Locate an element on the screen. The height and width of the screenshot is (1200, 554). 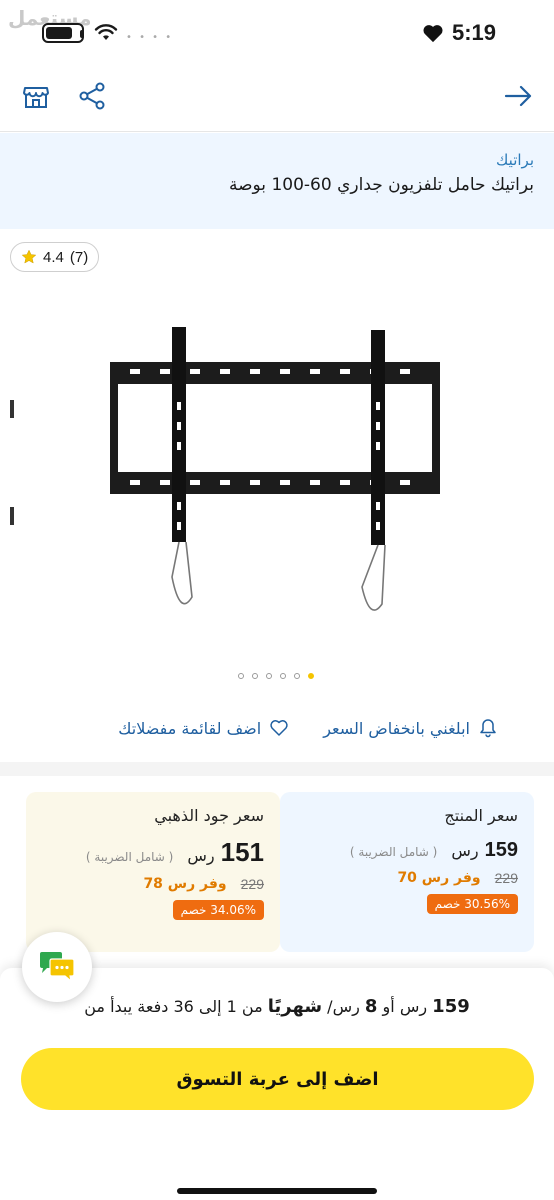
regular-price-value: 159 is located at coordinates (501, 850).